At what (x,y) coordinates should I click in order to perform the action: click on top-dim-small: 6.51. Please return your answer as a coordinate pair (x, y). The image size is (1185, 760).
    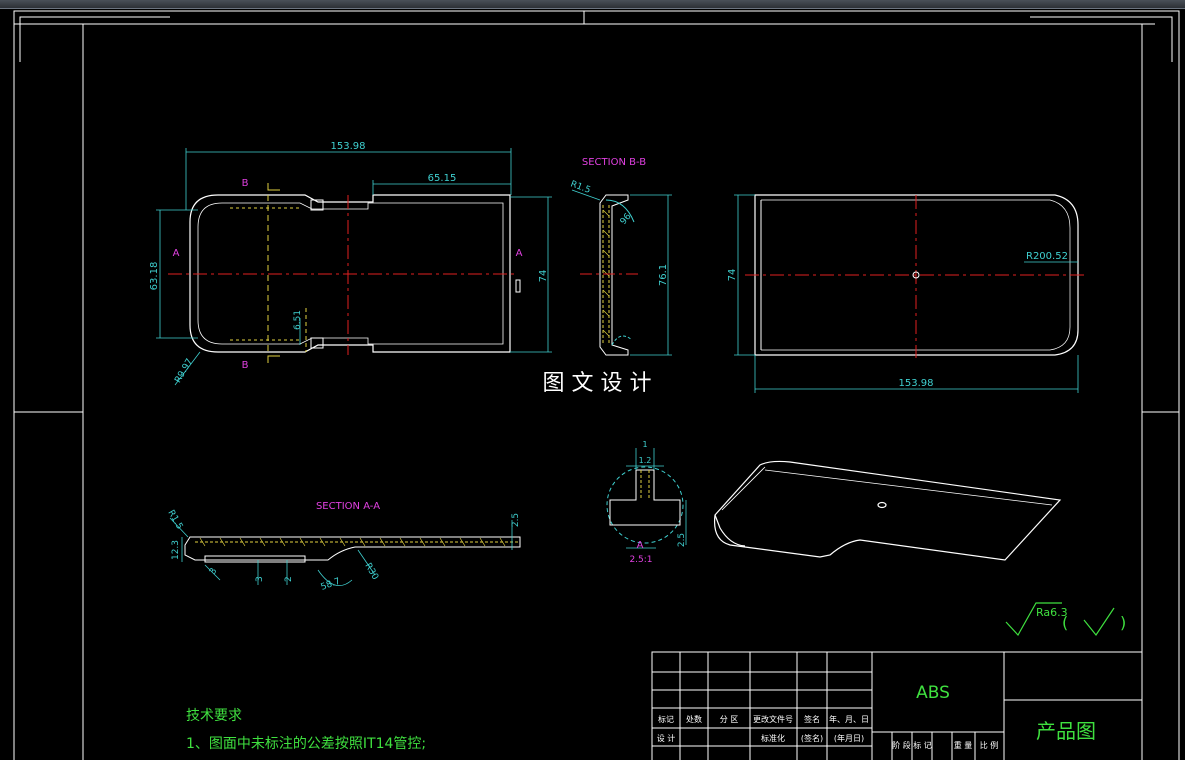
    Looking at the image, I should click on (298, 320).